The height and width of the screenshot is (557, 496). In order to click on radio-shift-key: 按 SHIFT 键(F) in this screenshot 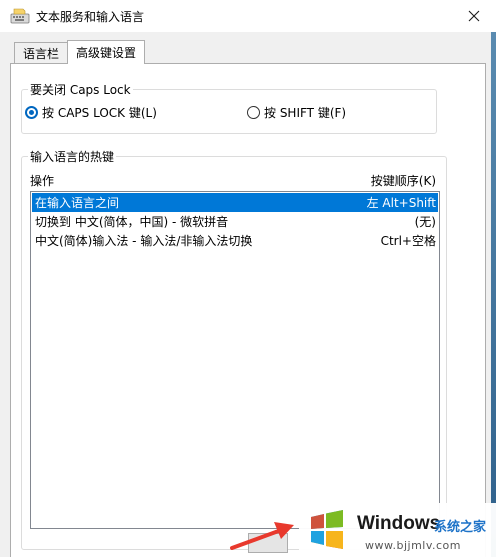, I will do `click(296, 112)`.